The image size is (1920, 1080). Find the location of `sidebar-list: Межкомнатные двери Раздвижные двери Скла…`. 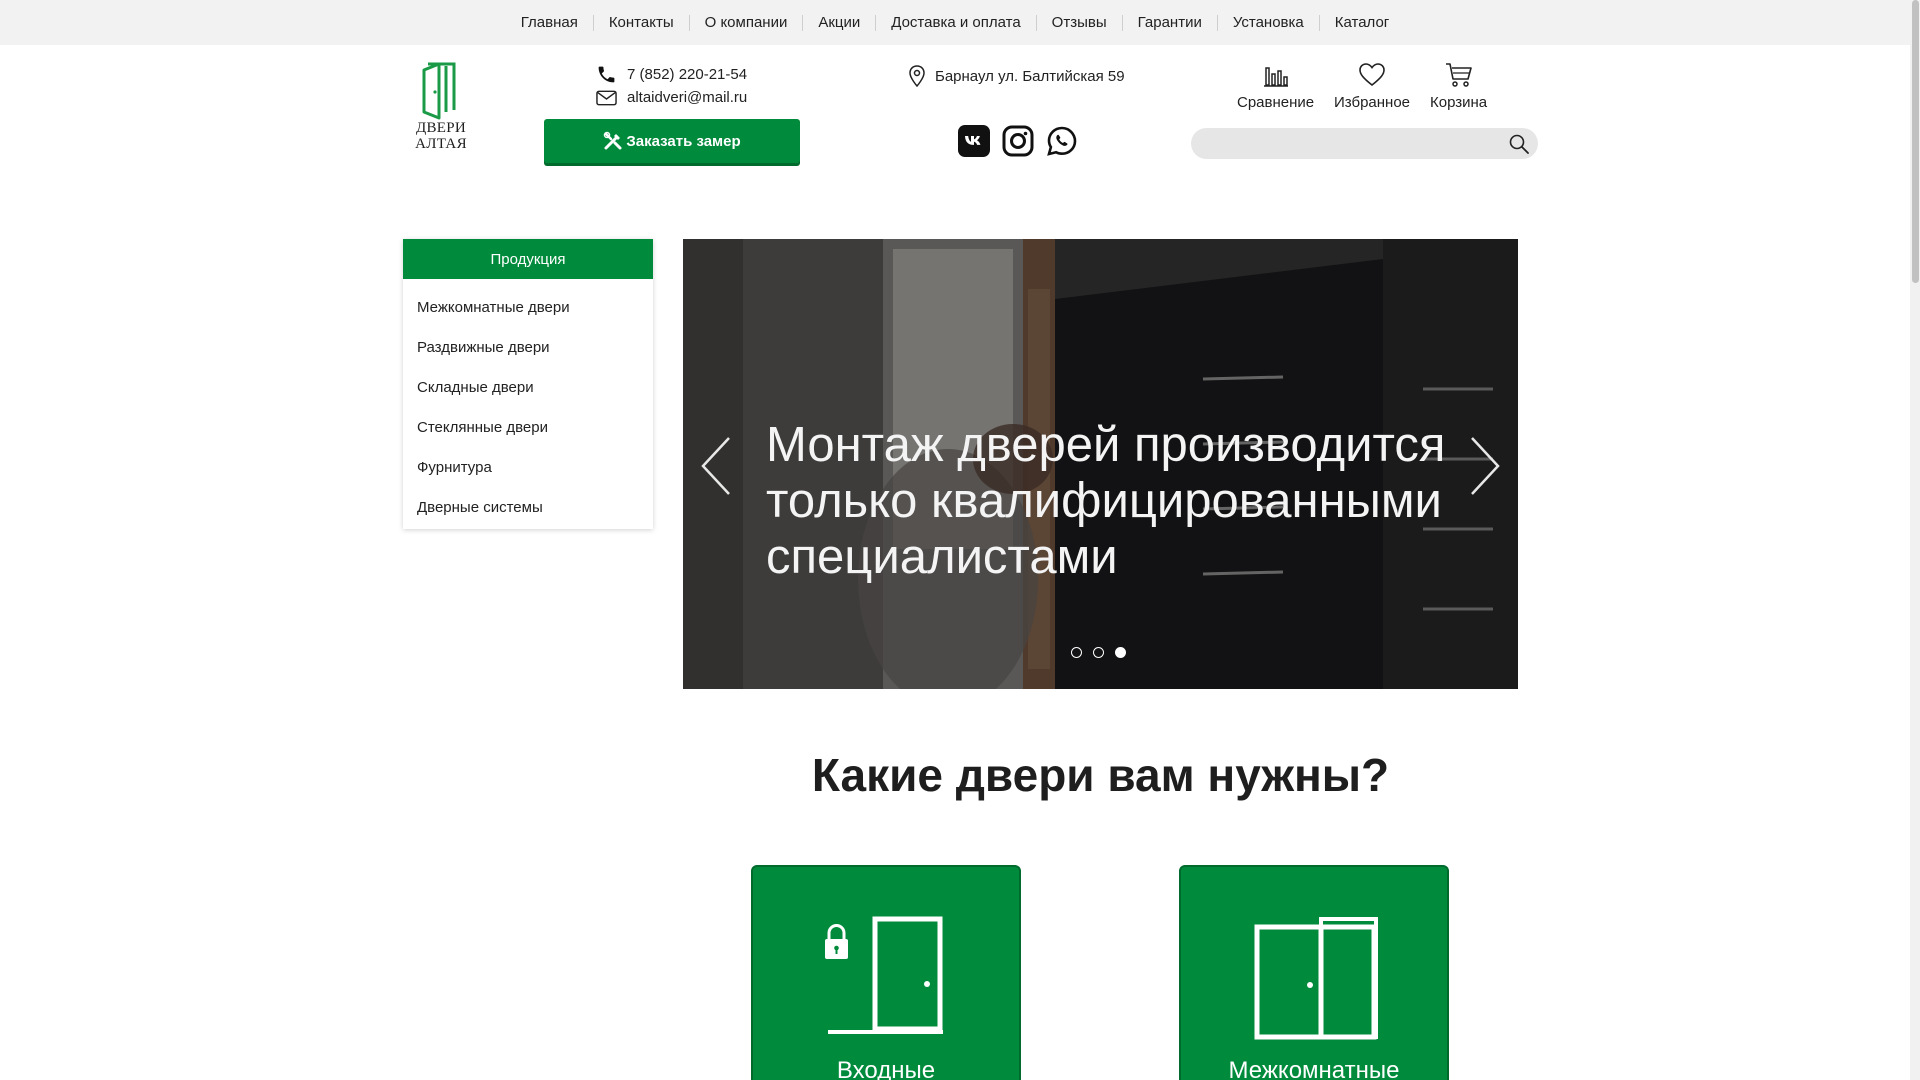

sidebar-list: Межкомнатные двери Раздвижные двери Скла… is located at coordinates (528, 403).